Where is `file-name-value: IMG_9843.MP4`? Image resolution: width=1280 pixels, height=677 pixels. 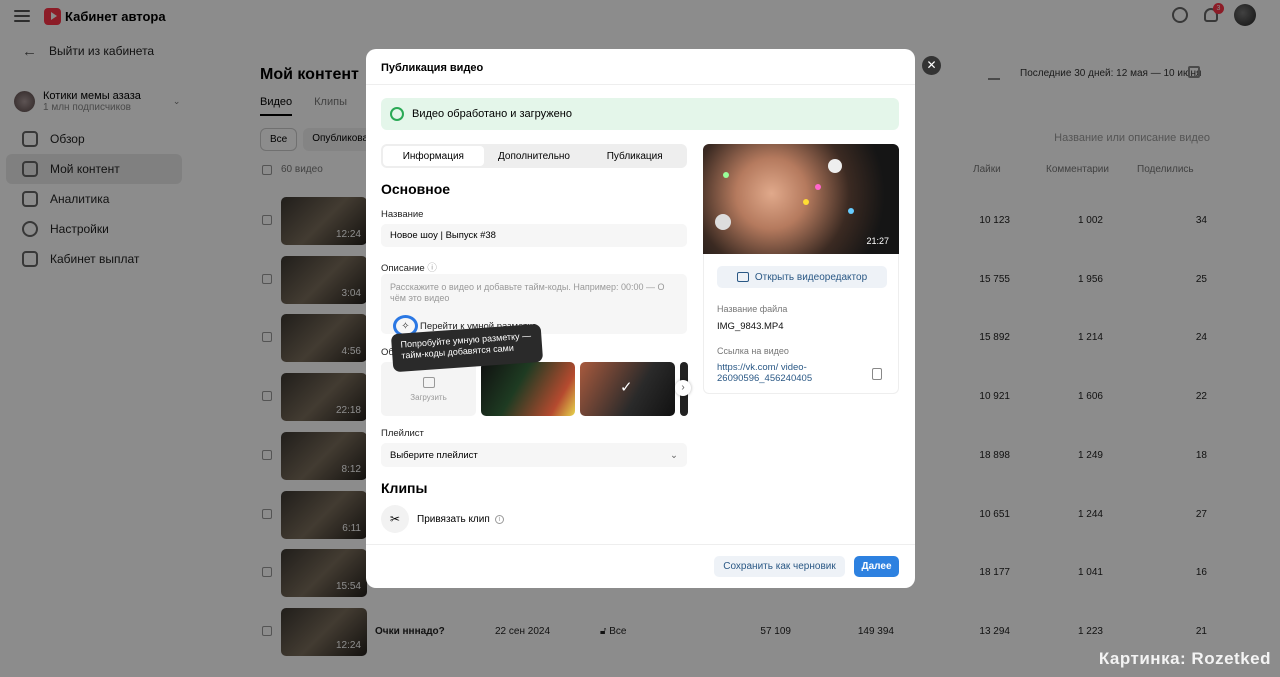
file-name-value: IMG_9843.MP4 is located at coordinates (750, 326).